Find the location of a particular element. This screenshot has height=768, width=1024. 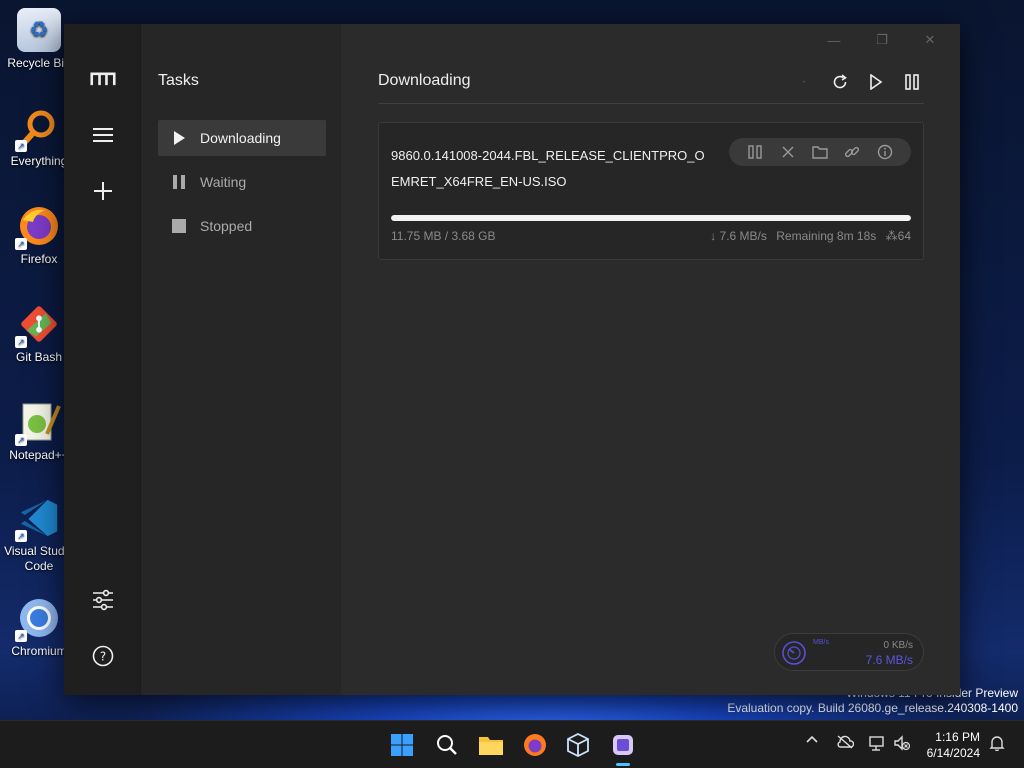

recycle-bin-icon: ♻ is located at coordinates (39, 30).